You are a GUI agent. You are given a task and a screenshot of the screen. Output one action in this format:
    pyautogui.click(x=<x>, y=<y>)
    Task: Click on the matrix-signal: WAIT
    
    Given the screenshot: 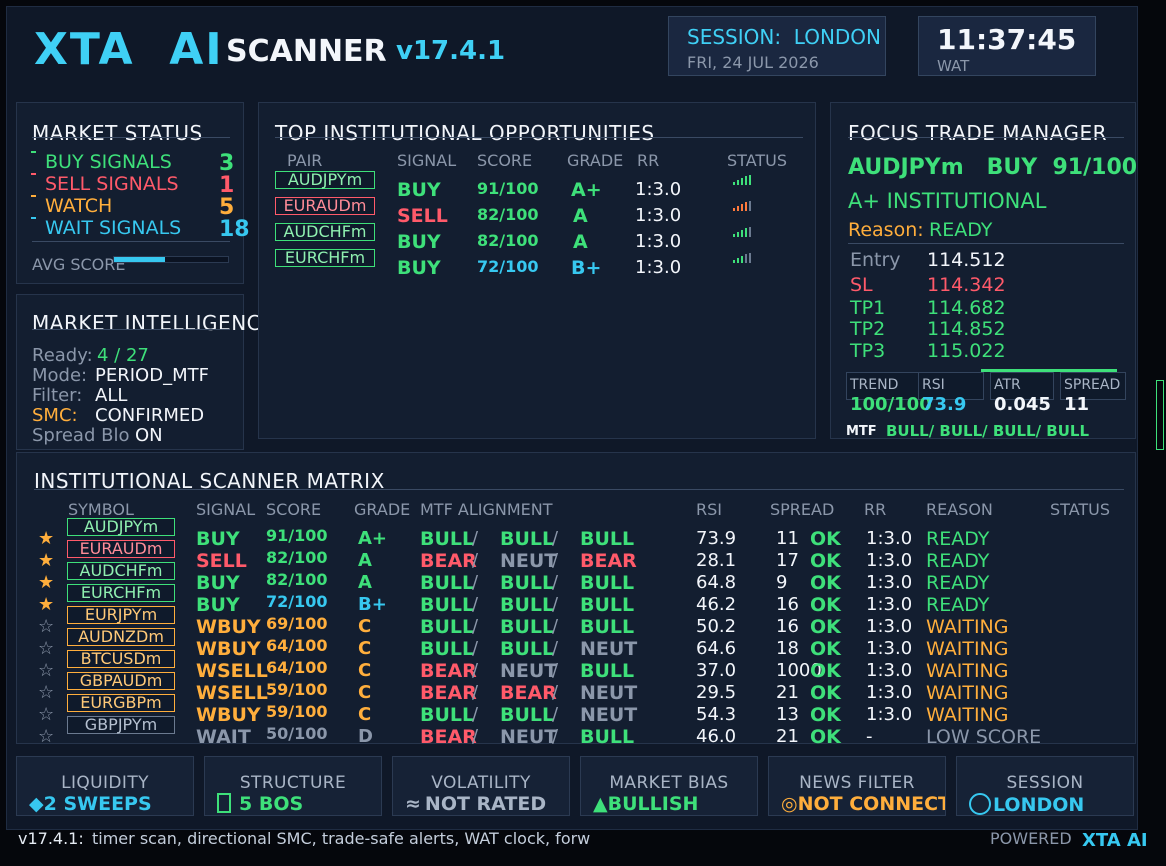 What is the action you would take?
    pyautogui.click(x=223, y=737)
    